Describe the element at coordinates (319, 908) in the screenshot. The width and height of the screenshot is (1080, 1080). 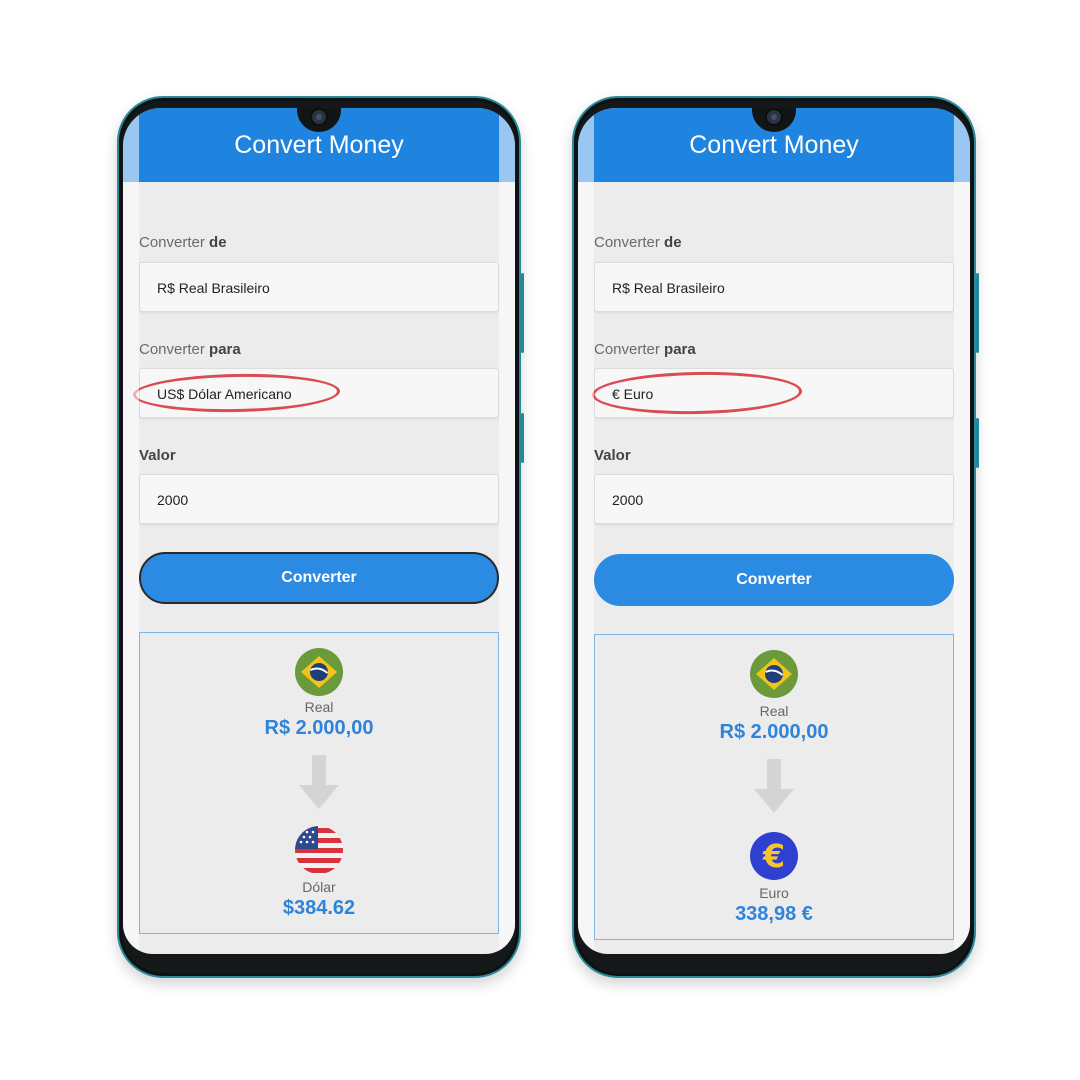
I see `target-amount: $384.62` at that location.